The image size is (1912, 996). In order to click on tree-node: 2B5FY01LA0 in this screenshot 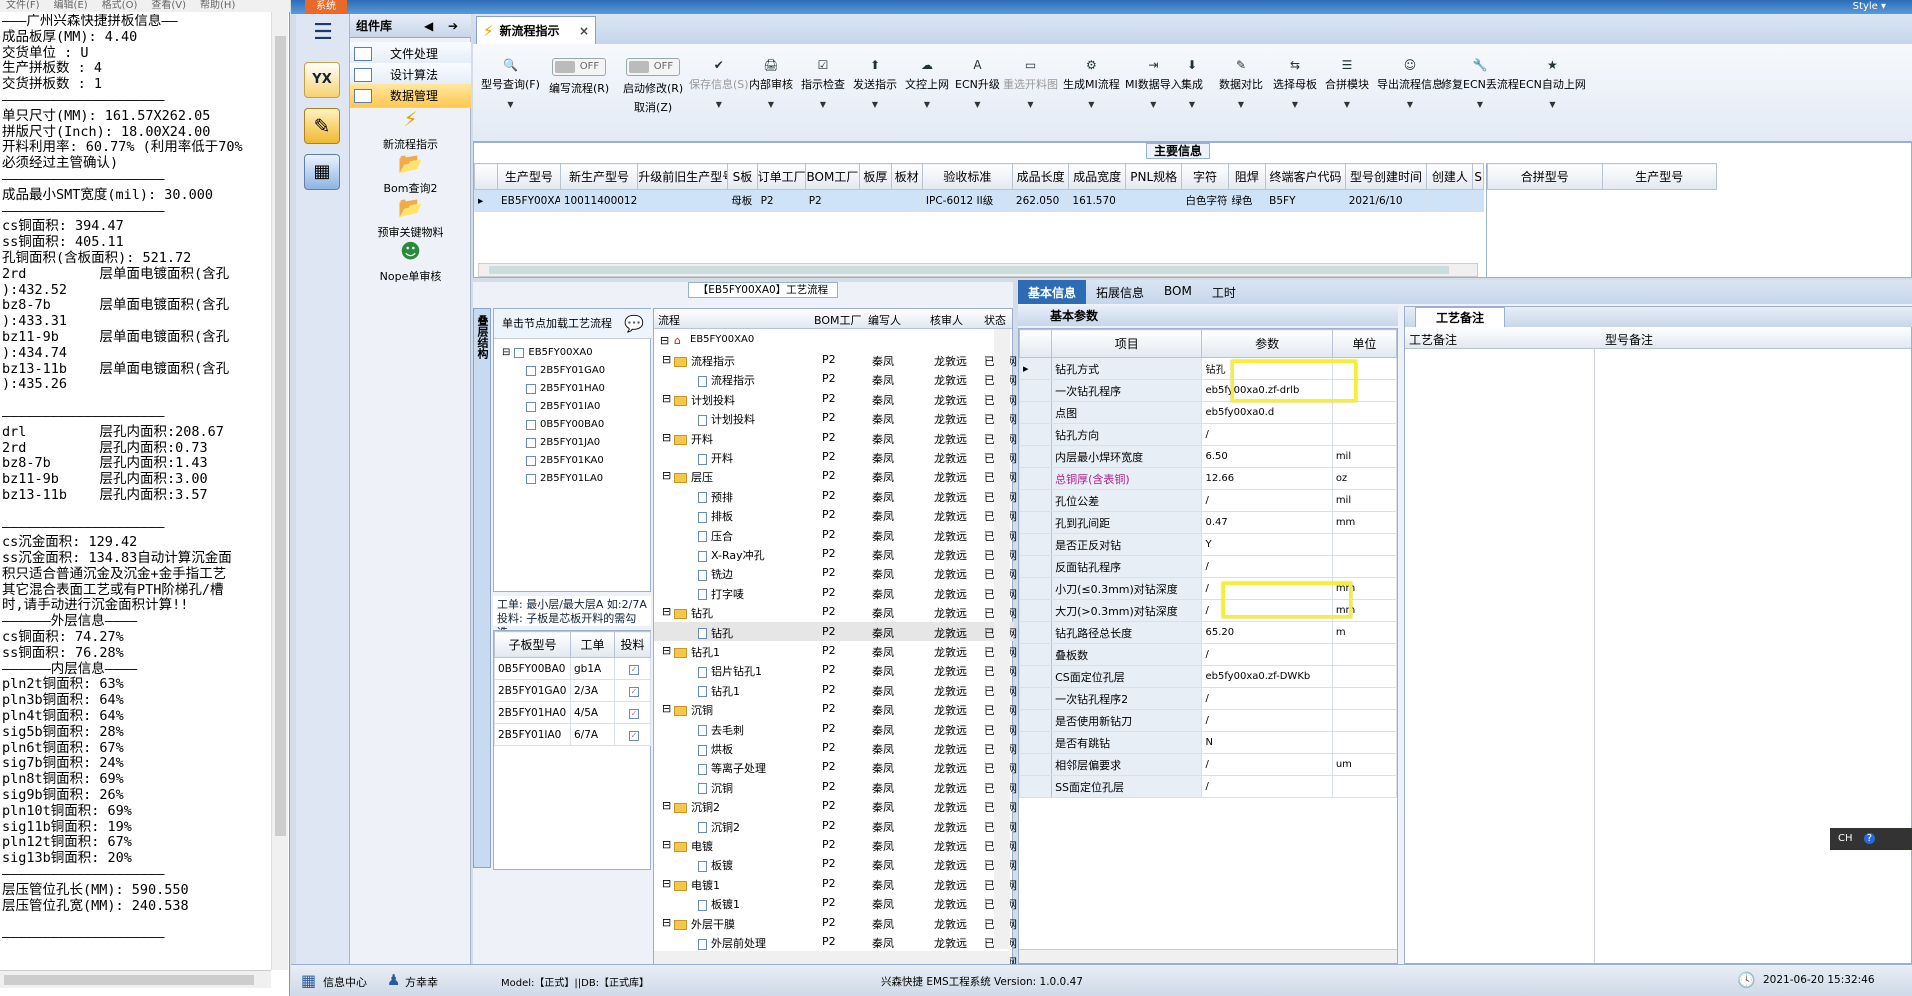, I will do `click(564, 478)`.